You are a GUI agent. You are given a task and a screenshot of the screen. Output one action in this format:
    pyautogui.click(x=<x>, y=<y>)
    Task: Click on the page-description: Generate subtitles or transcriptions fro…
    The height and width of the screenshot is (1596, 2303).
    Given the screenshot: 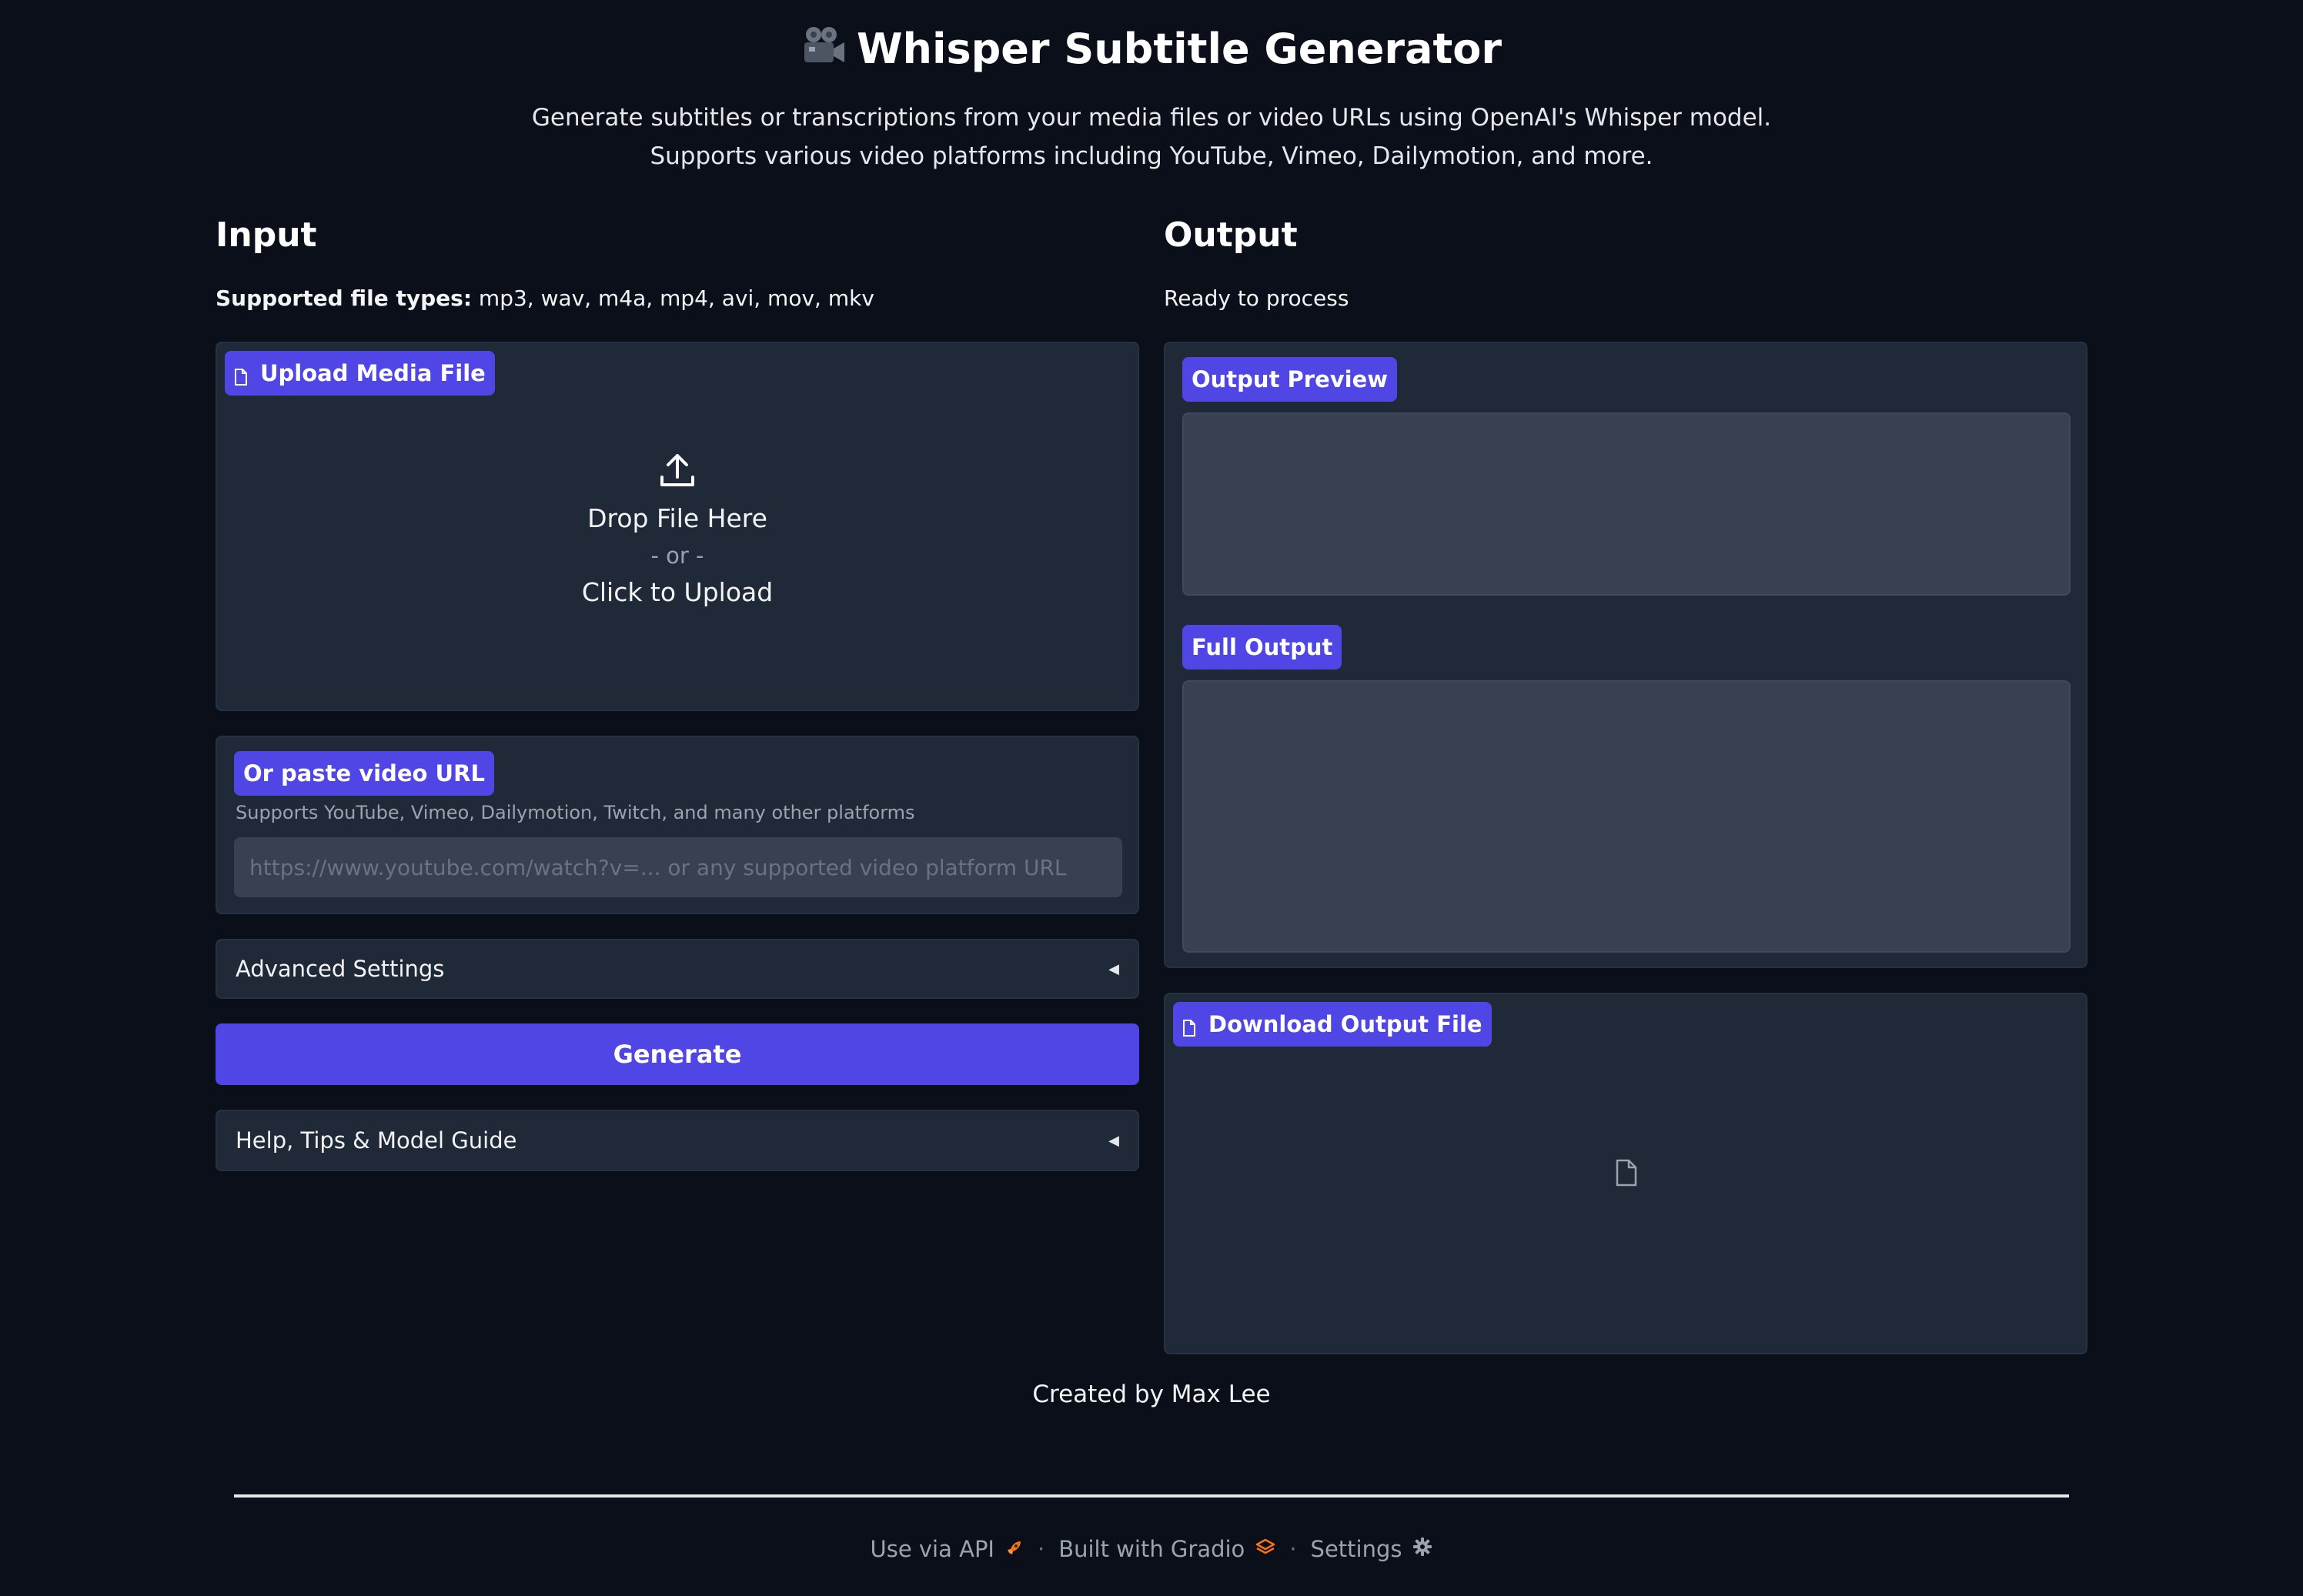 What is the action you would take?
    pyautogui.click(x=1151, y=136)
    